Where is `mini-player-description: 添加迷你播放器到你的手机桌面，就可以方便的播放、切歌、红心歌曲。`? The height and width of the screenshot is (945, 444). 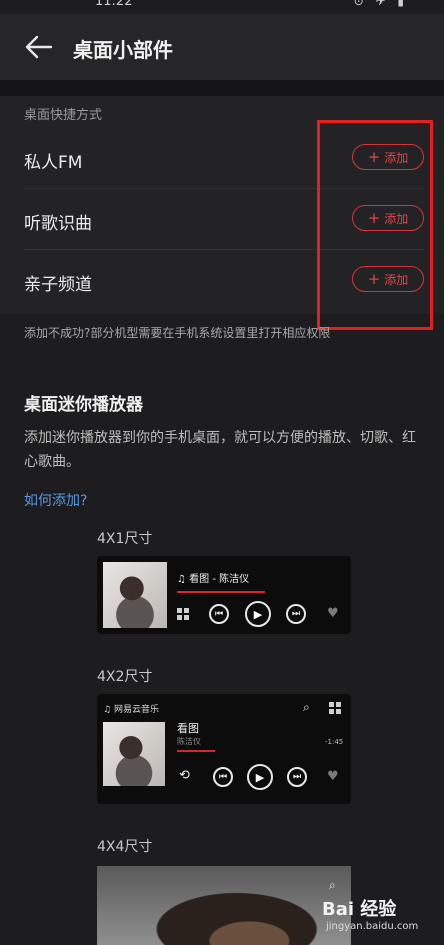 mini-player-description: 添加迷你播放器到你的手机桌面，就可以方便的播放、切歌、红心歌曲。 is located at coordinates (220, 450).